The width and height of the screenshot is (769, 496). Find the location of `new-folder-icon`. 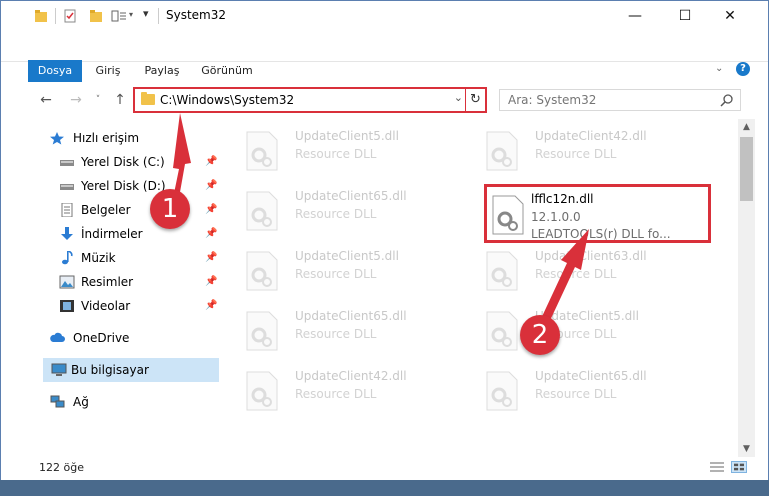

new-folder-icon is located at coordinates (96, 16).